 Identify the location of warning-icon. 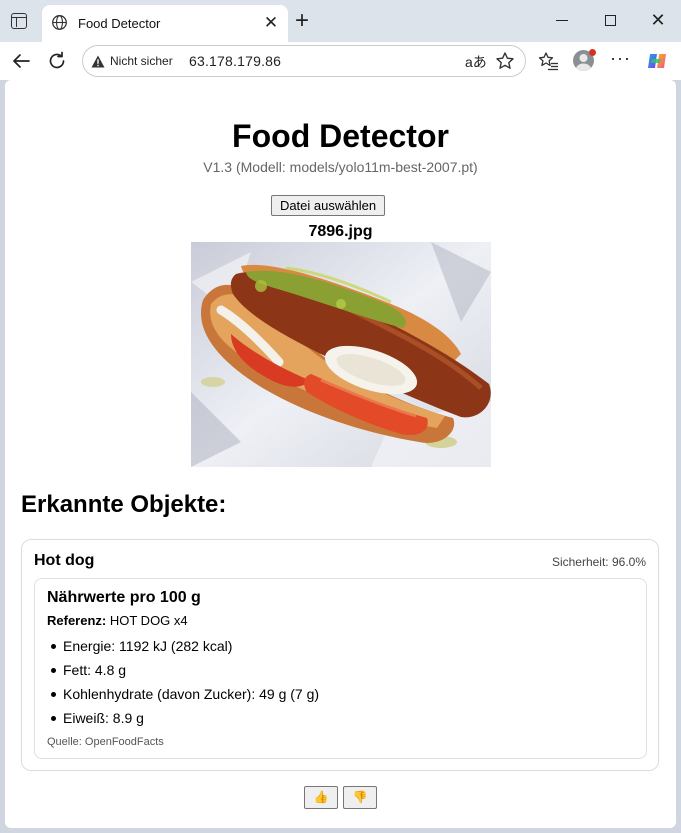
(98, 61).